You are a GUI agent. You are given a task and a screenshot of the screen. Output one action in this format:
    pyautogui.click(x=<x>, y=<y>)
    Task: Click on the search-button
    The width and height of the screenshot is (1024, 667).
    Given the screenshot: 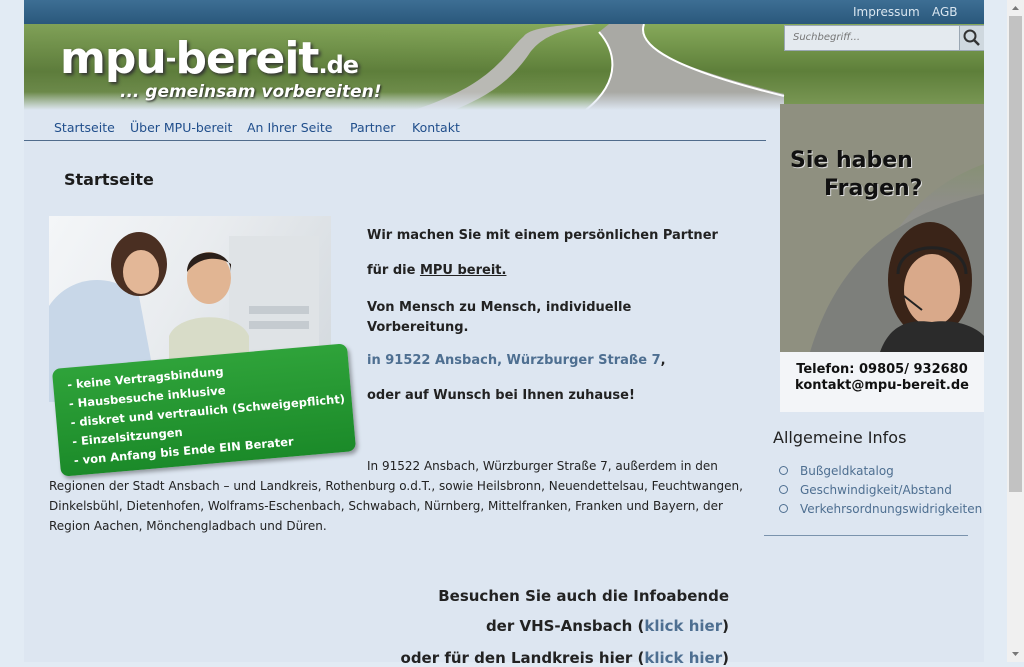 What is the action you would take?
    pyautogui.click(x=971, y=38)
    